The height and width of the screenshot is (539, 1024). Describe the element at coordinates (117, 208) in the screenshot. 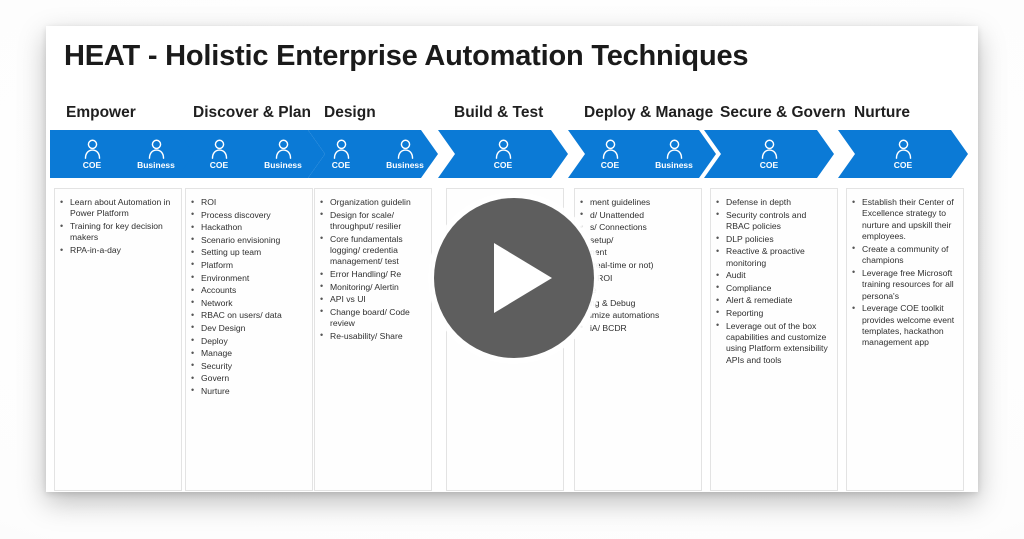

I see `list-item: Learn about Automation in Power Platform` at that location.